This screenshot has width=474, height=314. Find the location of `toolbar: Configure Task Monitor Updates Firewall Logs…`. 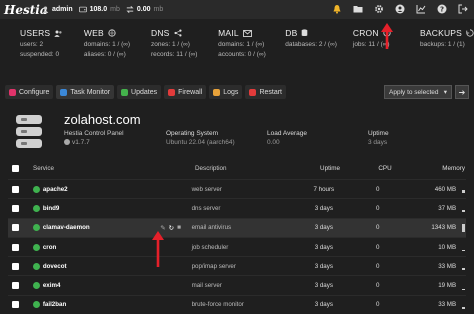

toolbar: Configure Task Monitor Updates Firewall Logs… is located at coordinates (237, 92).